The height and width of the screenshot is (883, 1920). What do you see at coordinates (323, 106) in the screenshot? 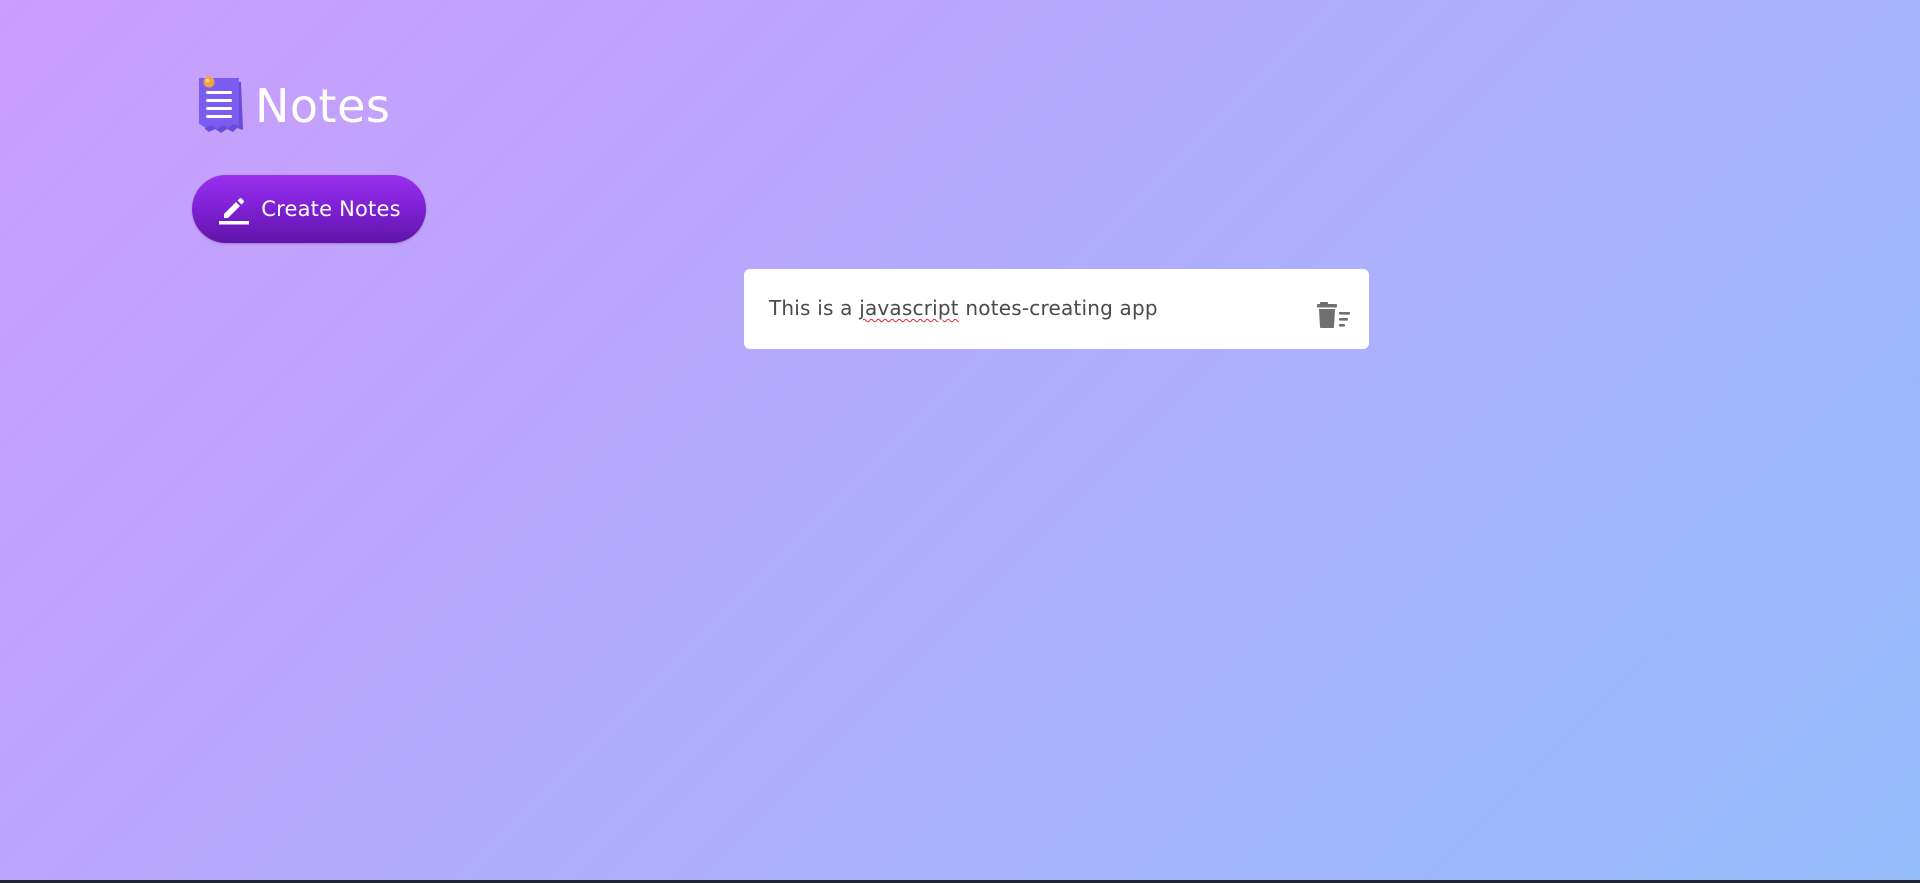
I see `app-title: Notes` at bounding box center [323, 106].